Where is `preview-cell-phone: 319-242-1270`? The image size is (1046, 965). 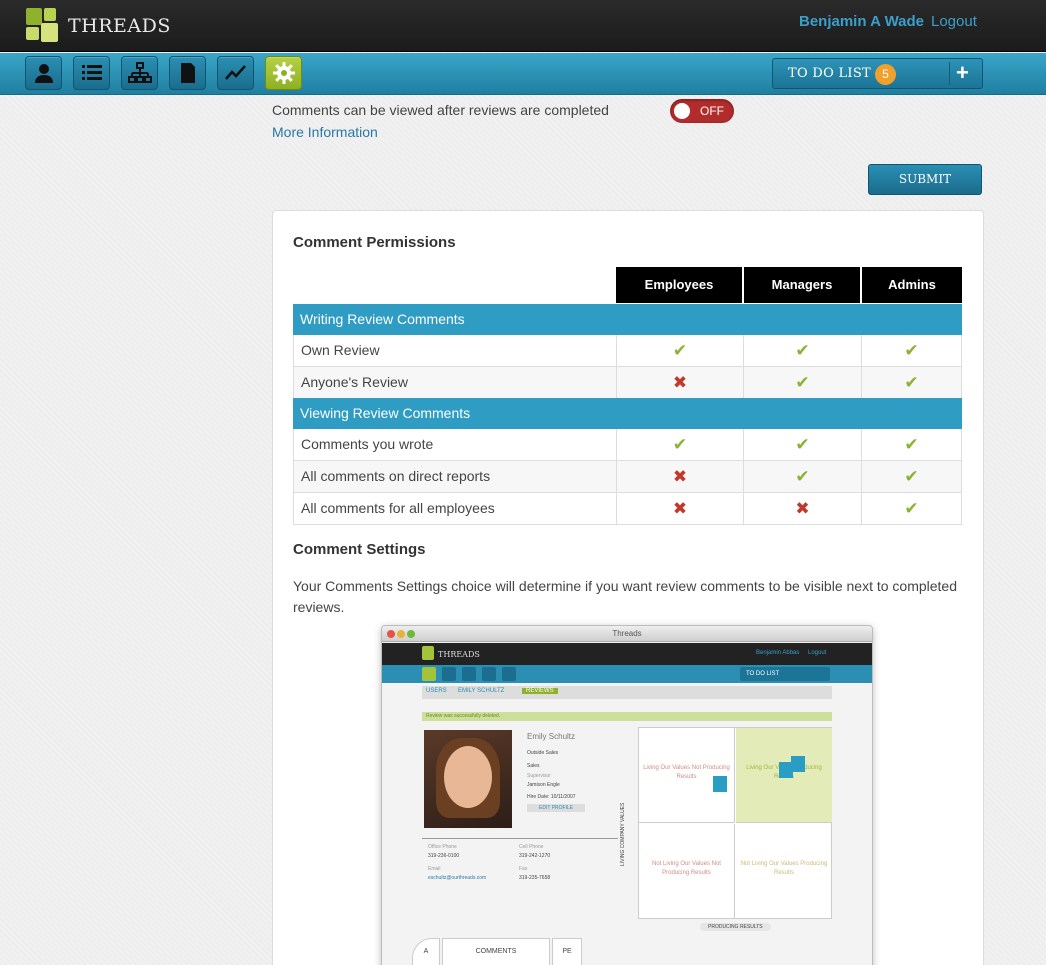
preview-cell-phone: 319-242-1270 is located at coordinates (535, 856).